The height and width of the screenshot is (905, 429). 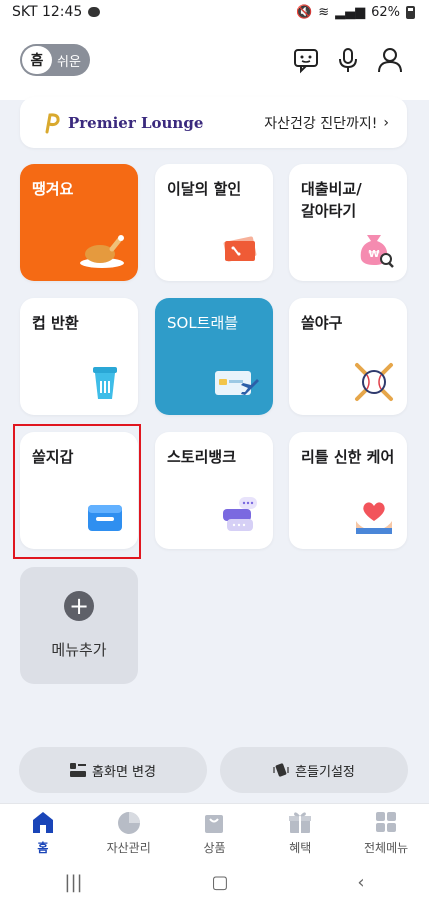 What do you see at coordinates (124, 772) in the screenshot?
I see `change-home-label: 홈화면 변경` at bounding box center [124, 772].